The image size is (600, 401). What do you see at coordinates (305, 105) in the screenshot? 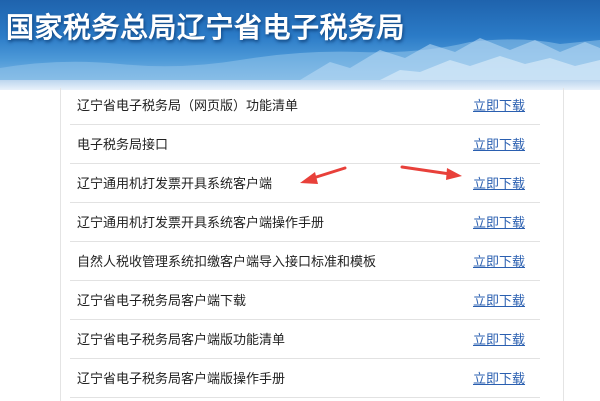
I see `download-row: 辽宁省电子税务局（网页版）功能清单 立即下载` at bounding box center [305, 105].